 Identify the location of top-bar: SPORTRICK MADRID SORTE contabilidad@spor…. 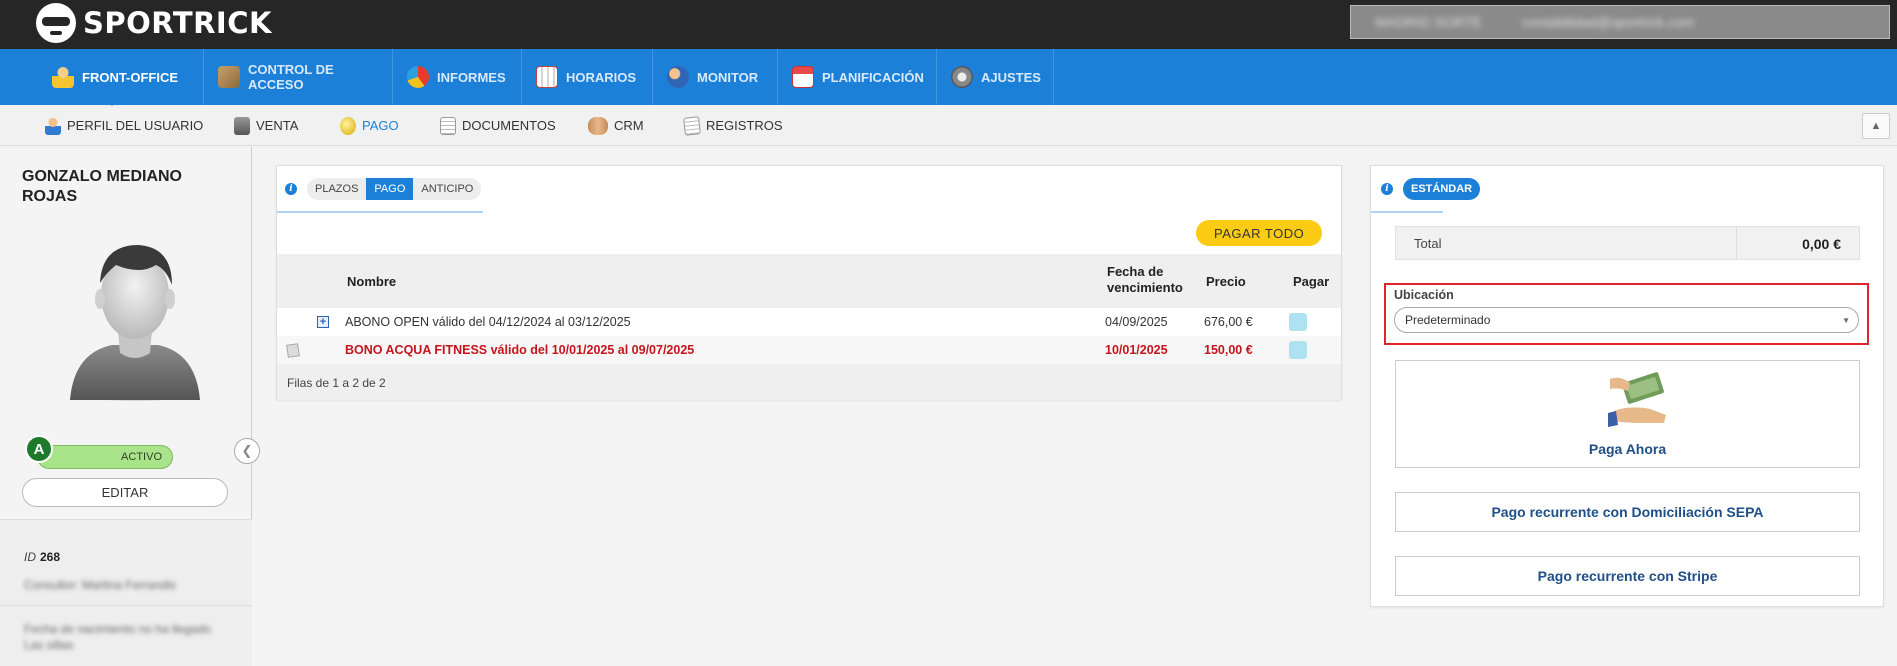
(948, 24).